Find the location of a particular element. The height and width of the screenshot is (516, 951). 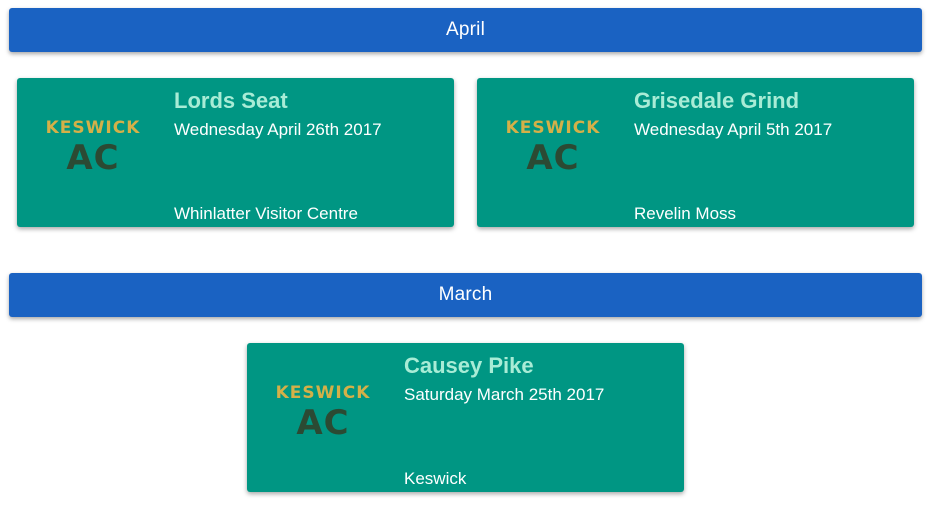

event-title: Causey Pike is located at coordinates (469, 366).